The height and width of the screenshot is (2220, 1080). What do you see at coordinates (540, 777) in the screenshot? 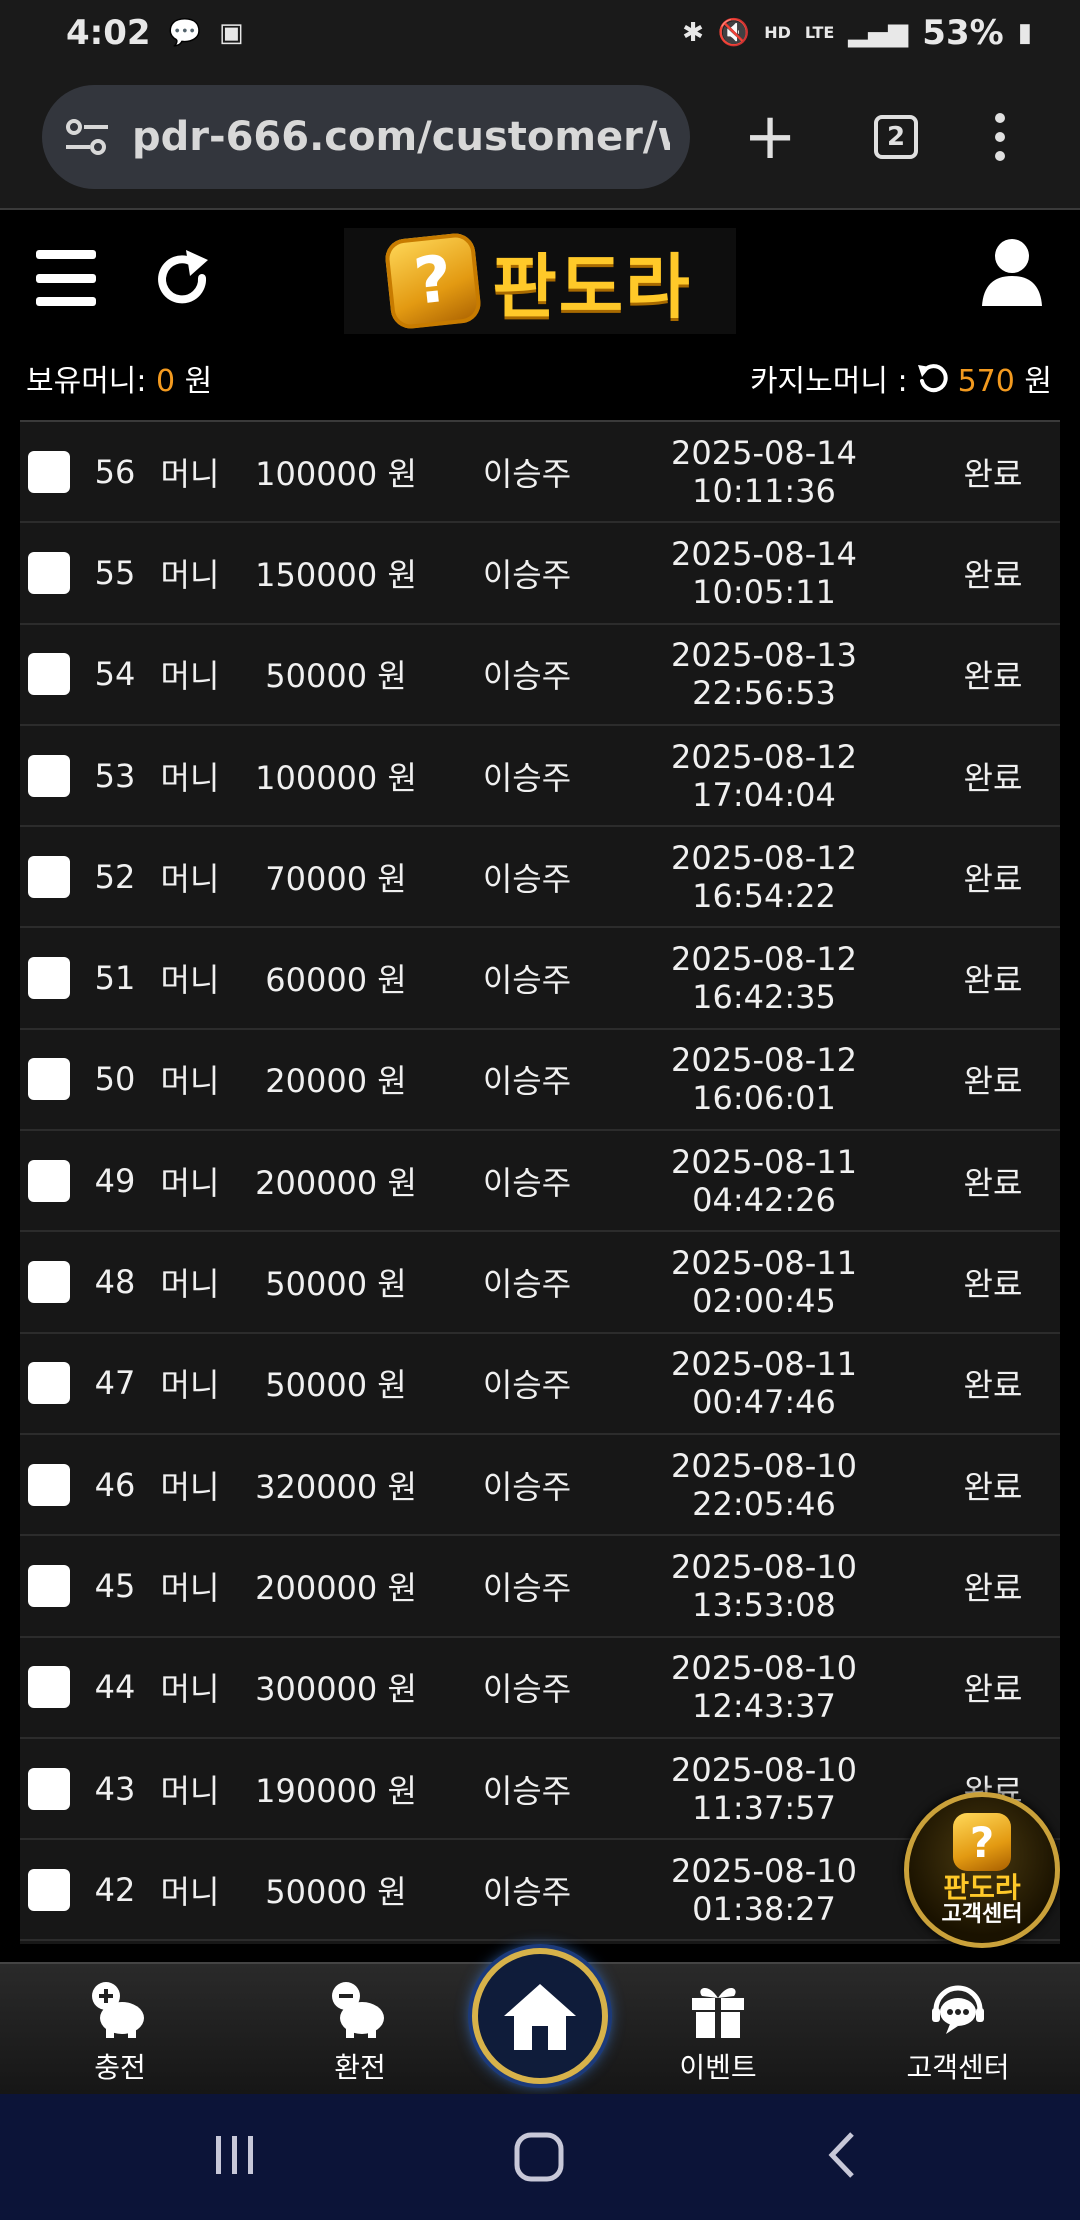
I see `table-row: 53 머니 100000 원 이승주 2025-08-12 17:04:04 완료` at bounding box center [540, 777].